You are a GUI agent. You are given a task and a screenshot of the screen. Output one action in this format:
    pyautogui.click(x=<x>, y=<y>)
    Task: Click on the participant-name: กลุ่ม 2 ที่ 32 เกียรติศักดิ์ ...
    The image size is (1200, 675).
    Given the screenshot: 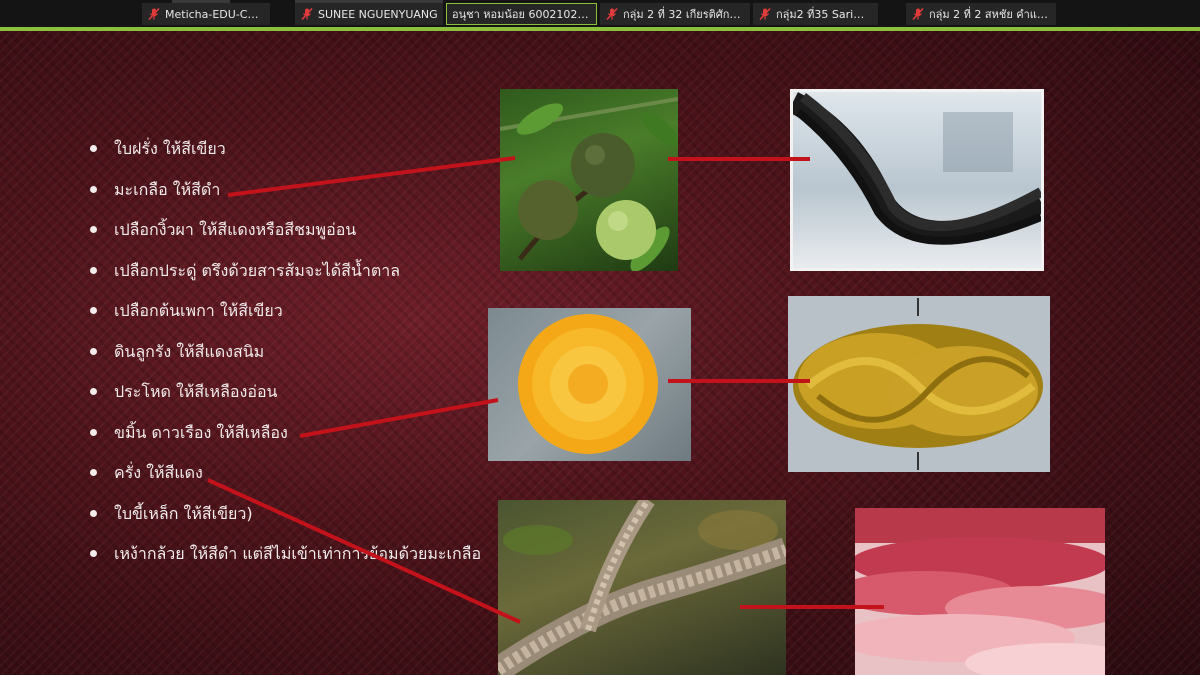 What is the action you would take?
    pyautogui.click(x=684, y=14)
    